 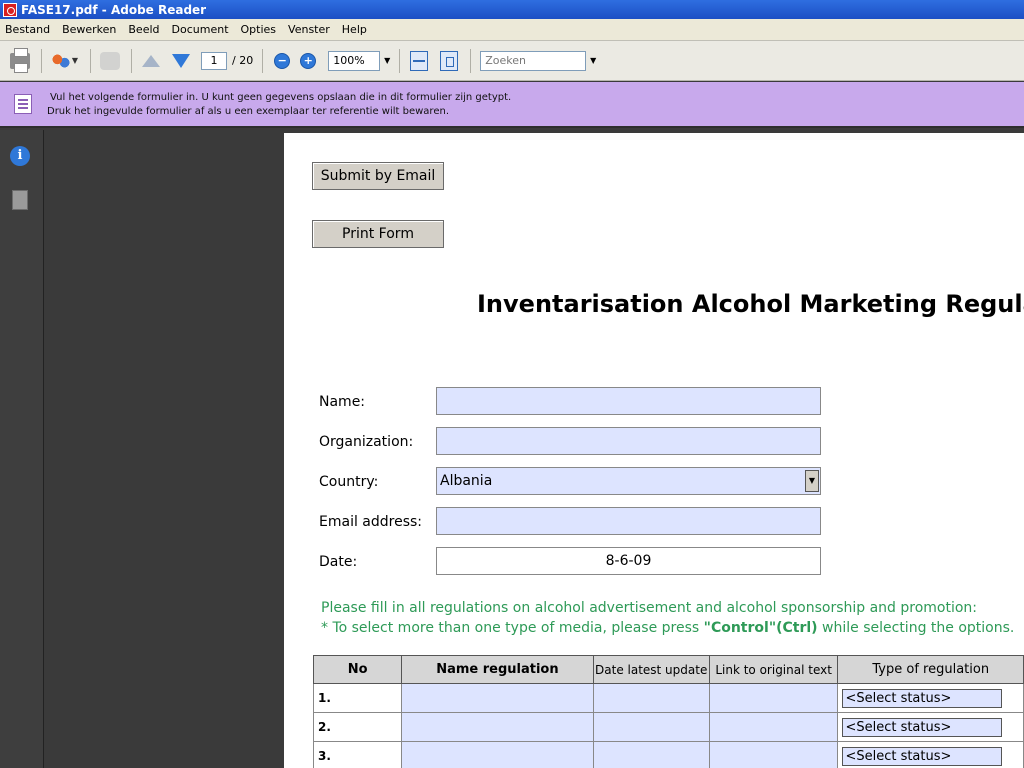 I want to click on page-total: / 20, so click(x=243, y=60).